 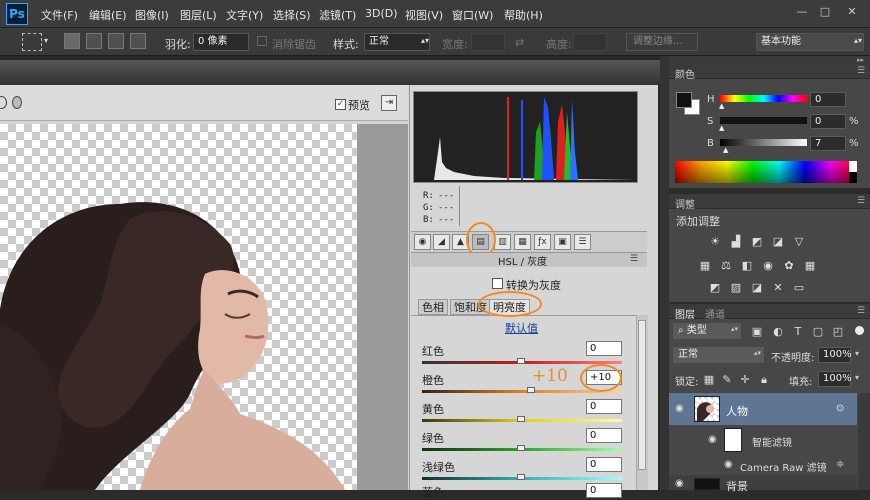 What do you see at coordinates (768, 265) in the screenshot?
I see `photo-filter-icon: ◉` at bounding box center [768, 265].